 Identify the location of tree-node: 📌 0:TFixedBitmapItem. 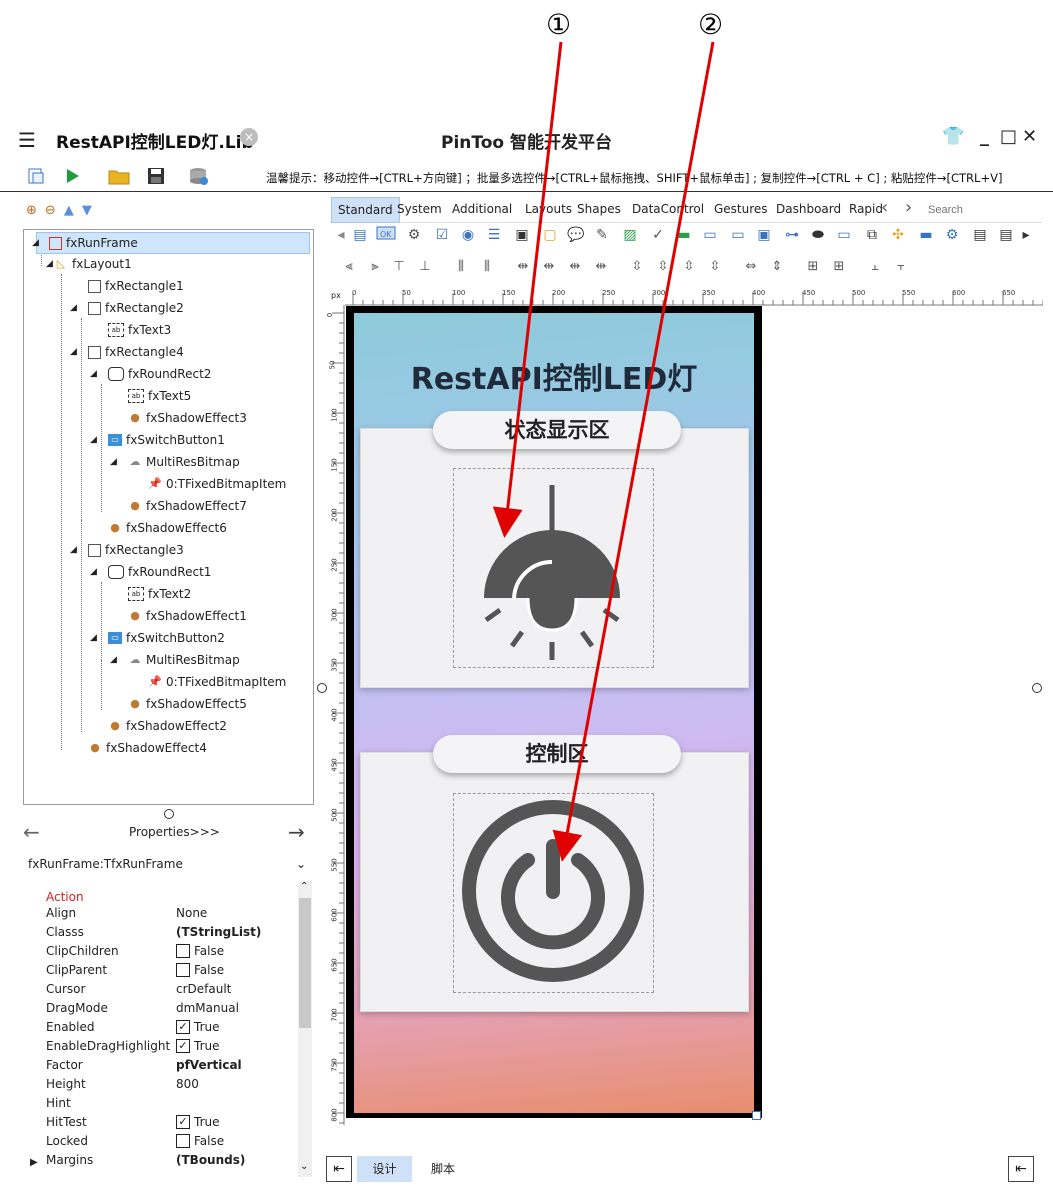
(217, 484).